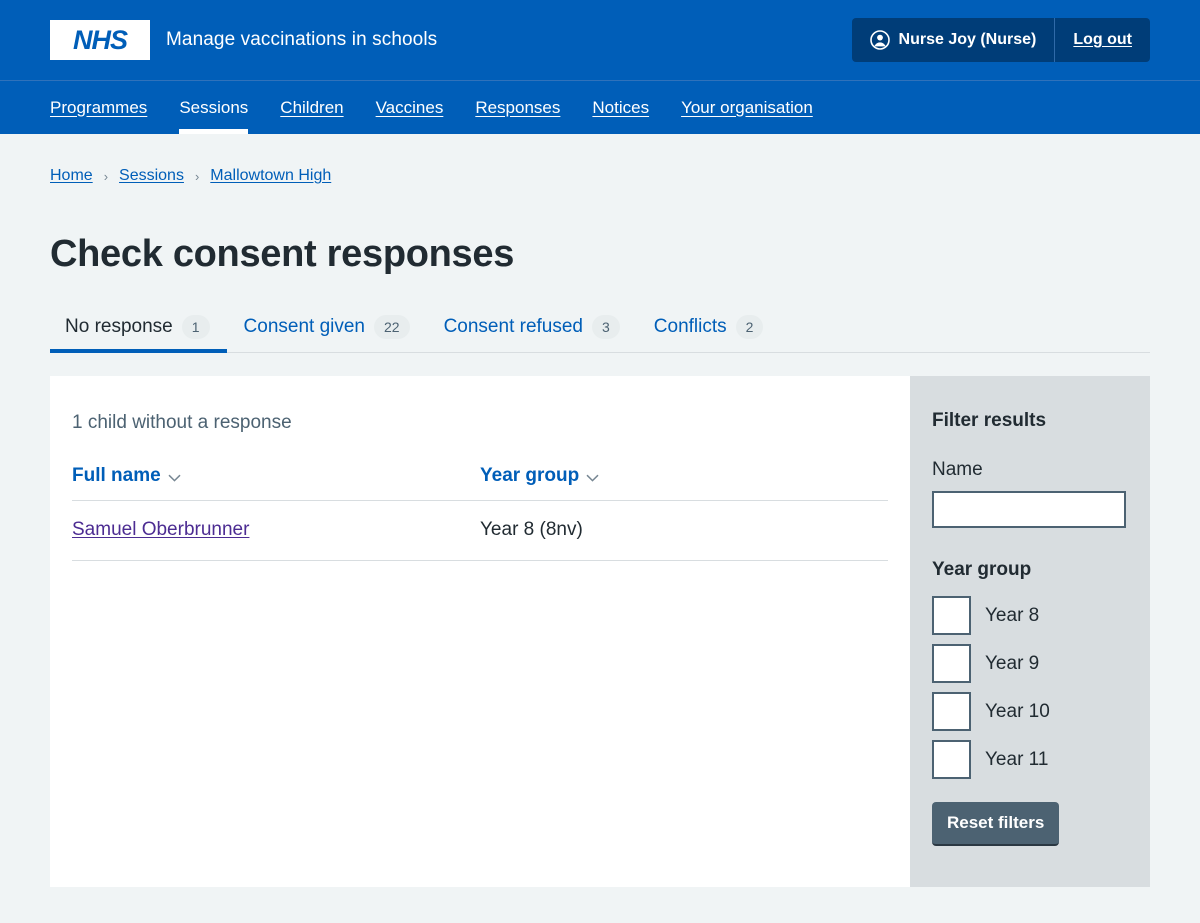 The height and width of the screenshot is (923, 1200). Describe the element at coordinates (410, 107) in the screenshot. I see `nav-item-vaccines: Vaccines` at that location.